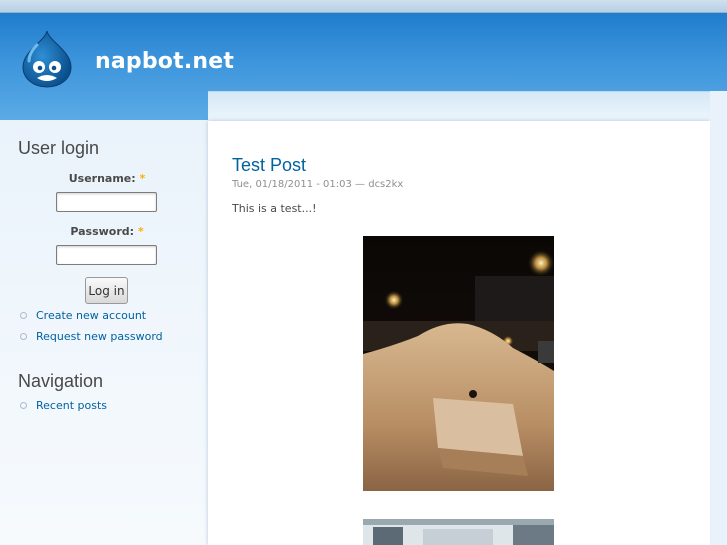 This screenshot has height=545, width=727. Describe the element at coordinates (106, 202) in the screenshot. I see `username-input` at that location.